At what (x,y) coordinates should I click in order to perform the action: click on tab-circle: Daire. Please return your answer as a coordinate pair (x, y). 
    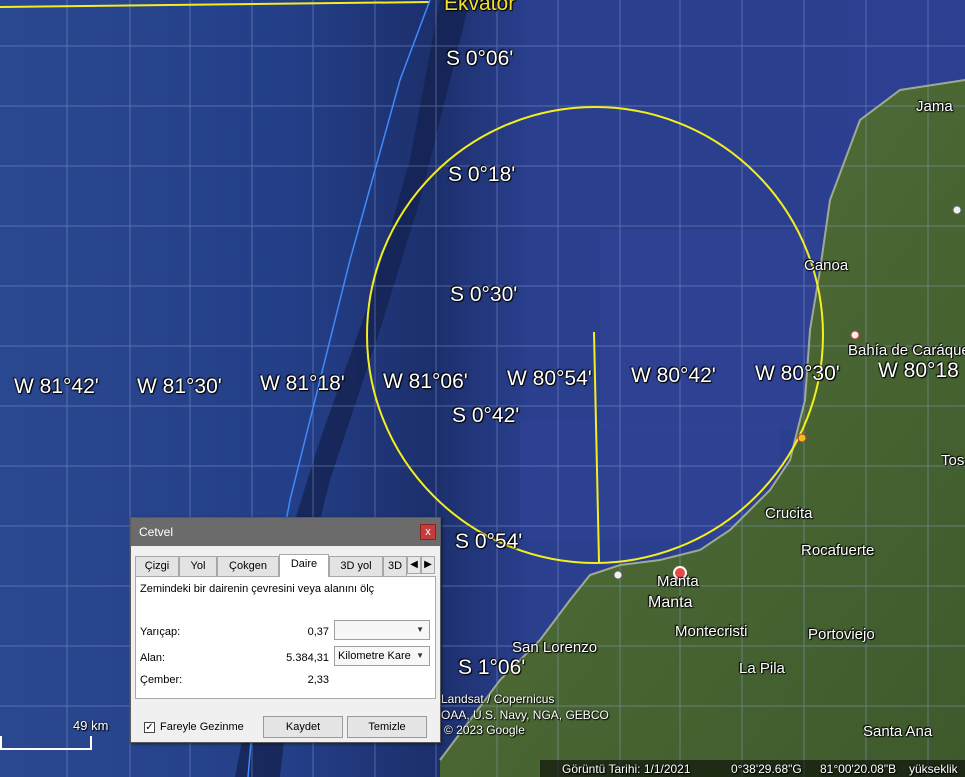
    Looking at the image, I should click on (304, 565).